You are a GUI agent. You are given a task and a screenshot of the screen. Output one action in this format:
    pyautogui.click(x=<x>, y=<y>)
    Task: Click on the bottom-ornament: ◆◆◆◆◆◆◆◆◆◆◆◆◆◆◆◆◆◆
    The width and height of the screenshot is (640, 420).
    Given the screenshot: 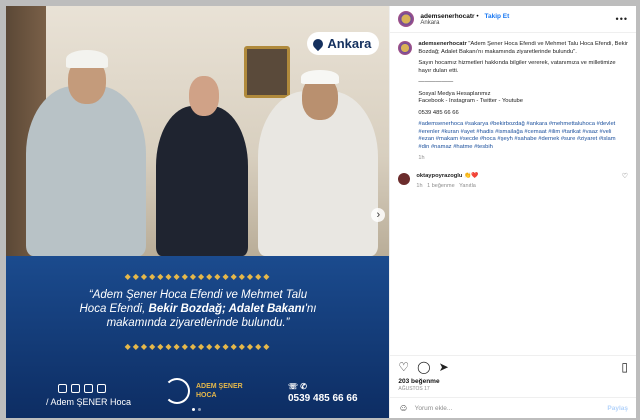 What is the action you would take?
    pyautogui.click(x=198, y=346)
    